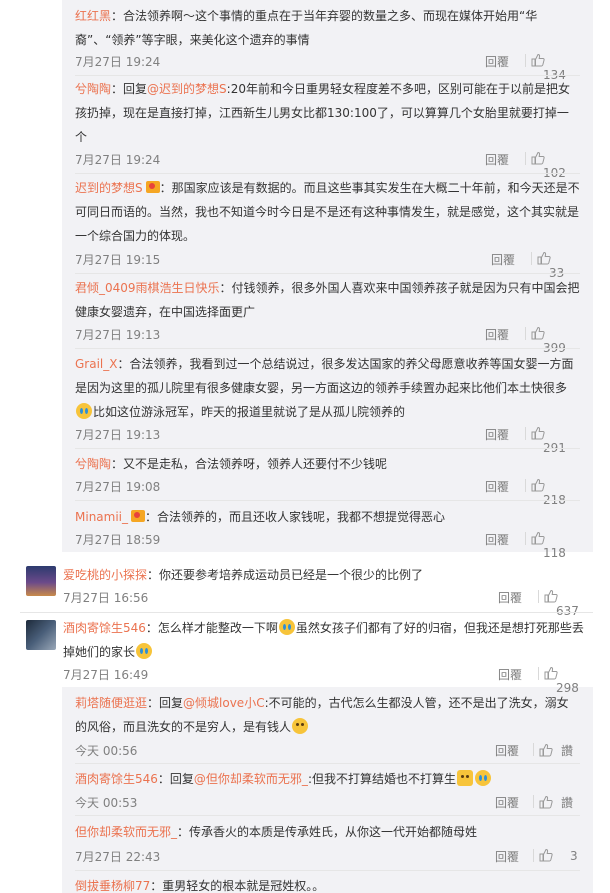  Describe the element at coordinates (101, 517) in the screenshot. I see `username-link: Minamii_` at that location.